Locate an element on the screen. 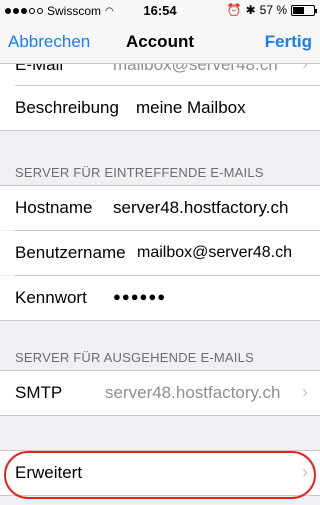  advanced-cell: Erweitert › is located at coordinates (160, 473).